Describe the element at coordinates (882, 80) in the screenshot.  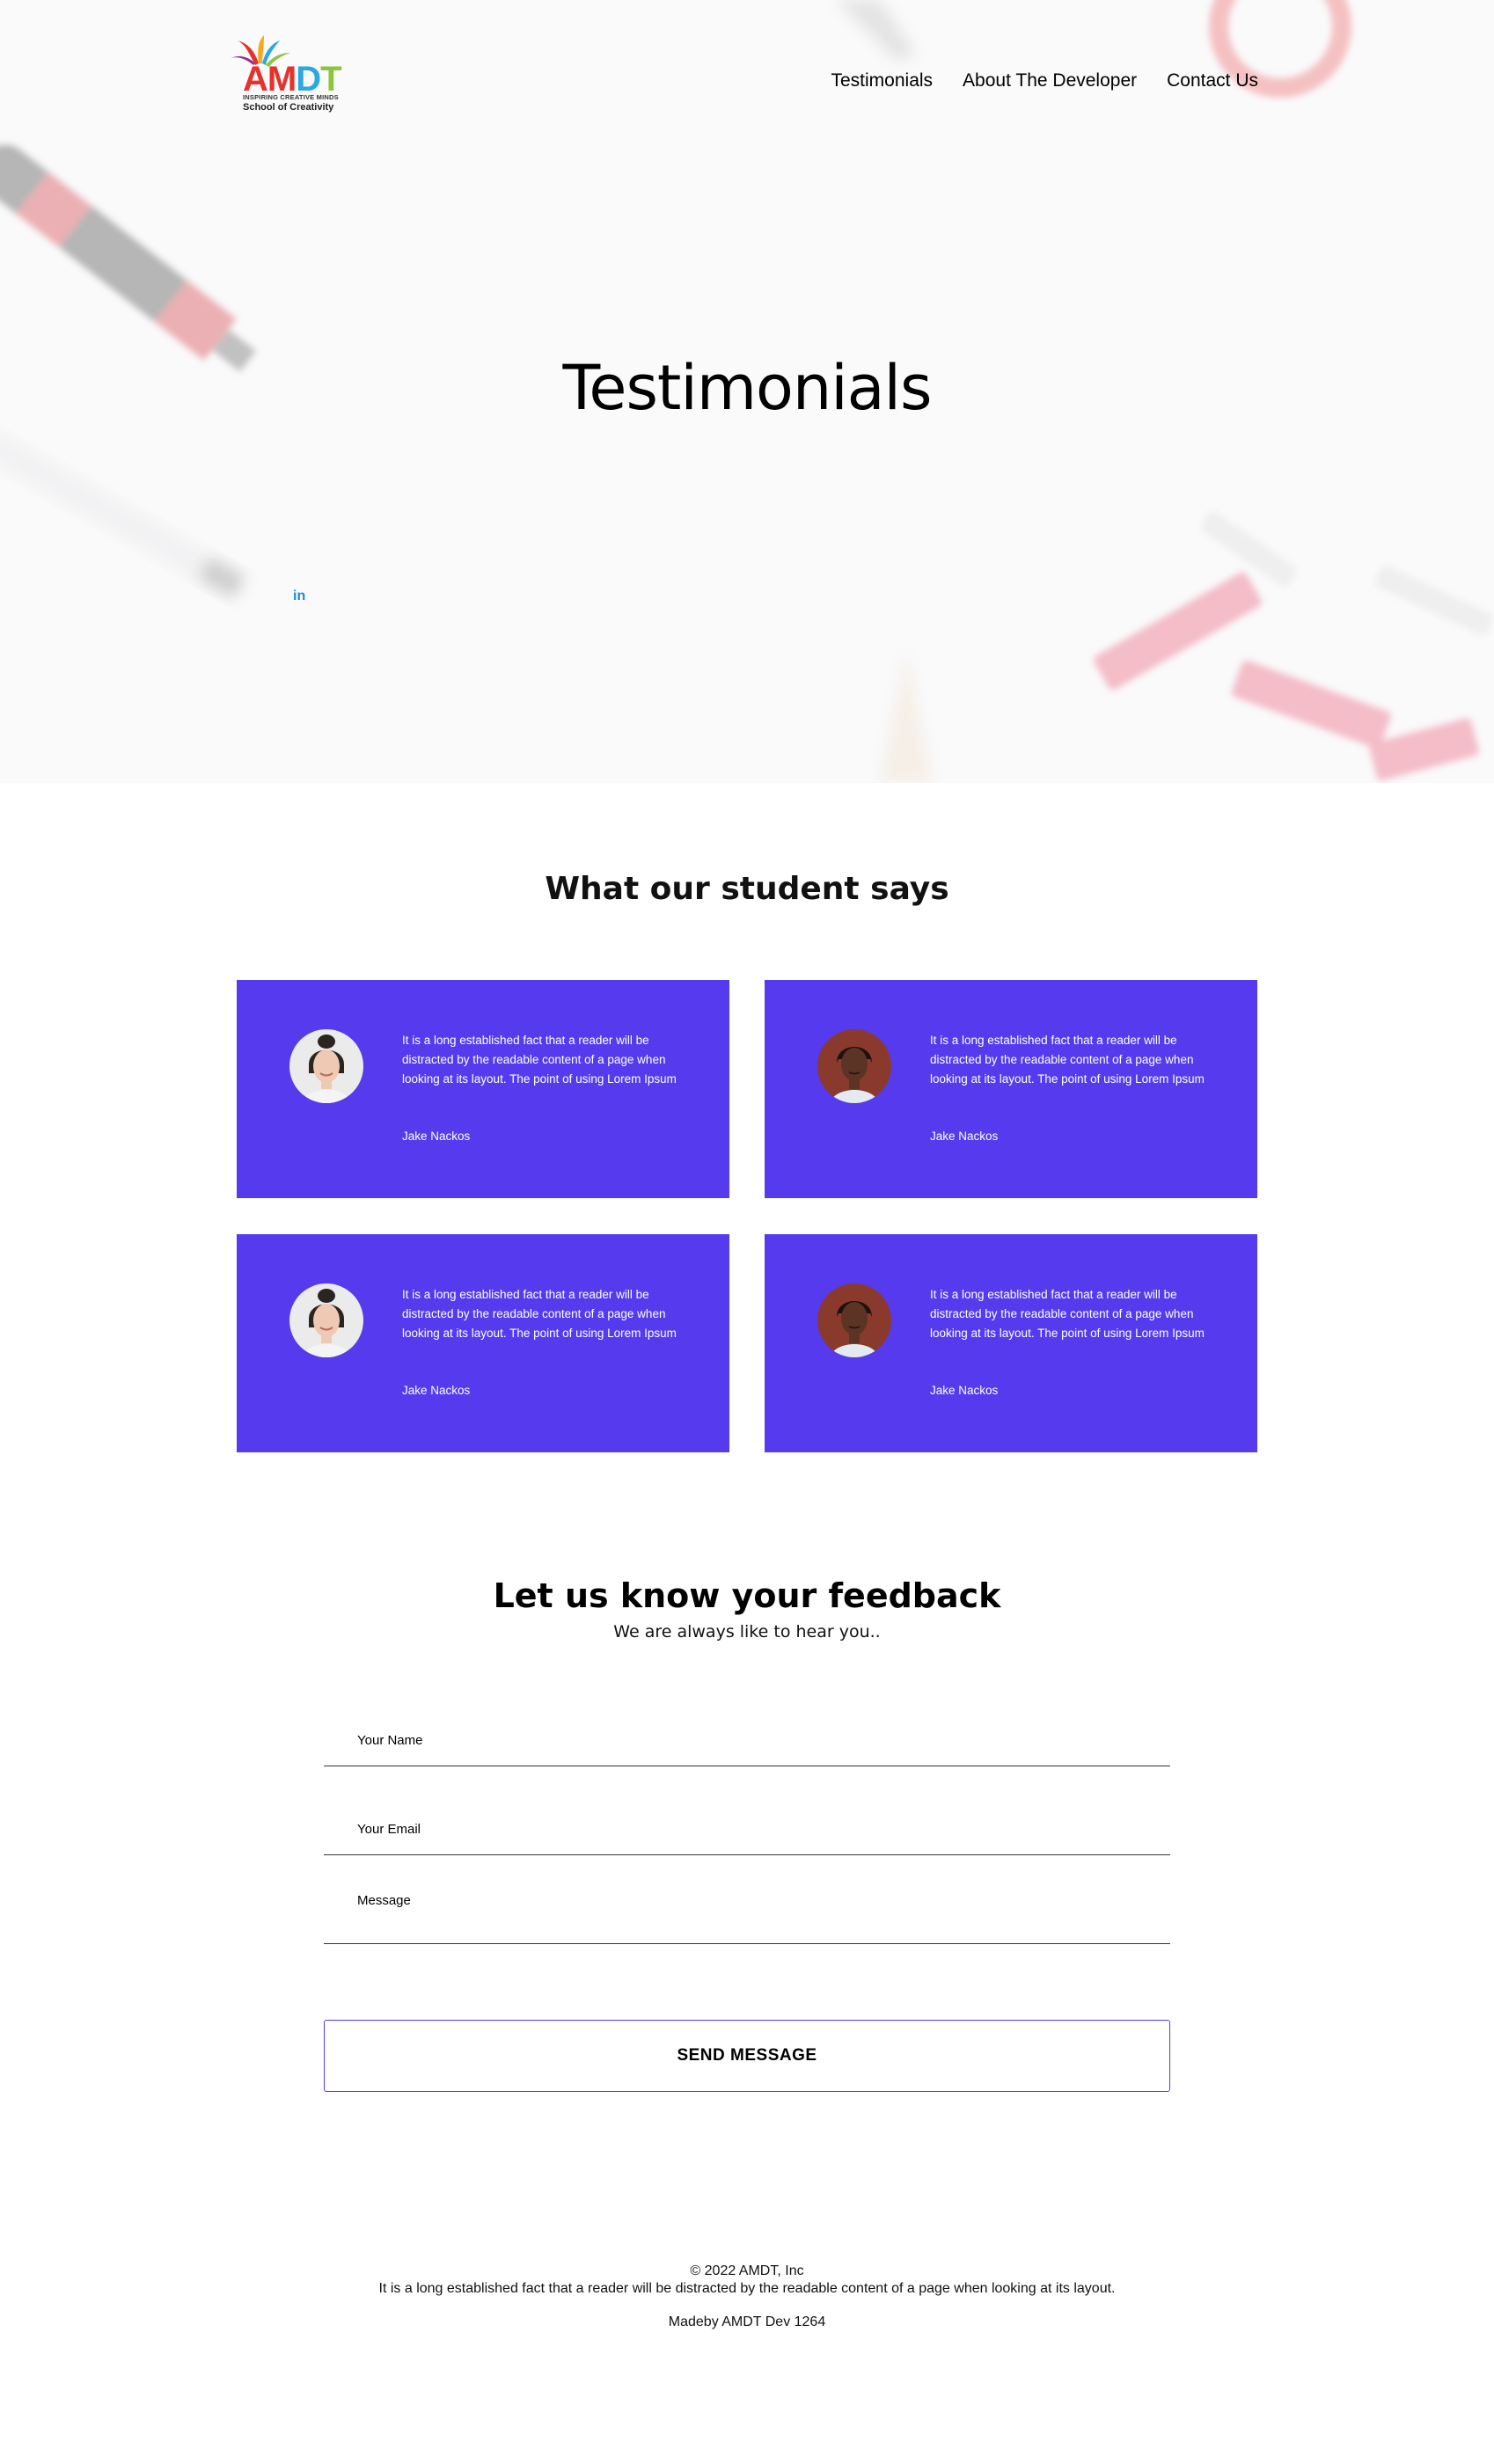
I see `nav-link-testimonials: Testimonials` at that location.